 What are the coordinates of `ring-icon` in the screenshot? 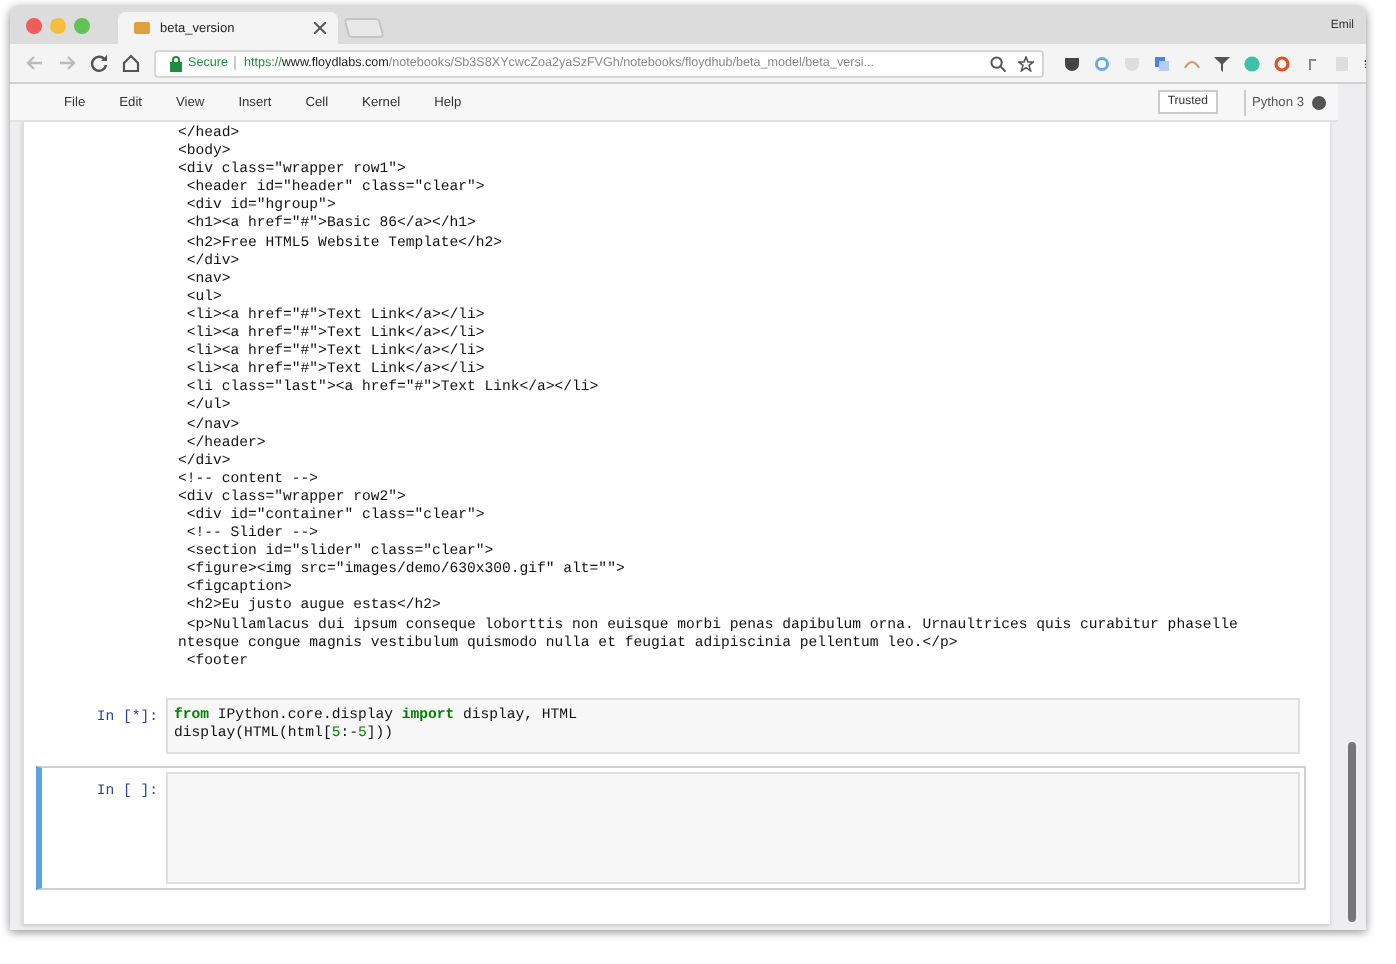 It's located at (1282, 63).